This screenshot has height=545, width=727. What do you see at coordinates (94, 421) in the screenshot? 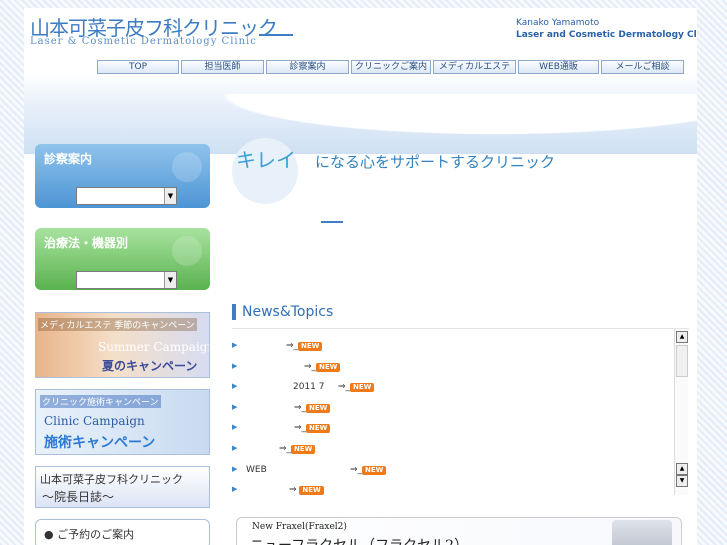
I see `banner-subtitle: Clinic Campaign` at bounding box center [94, 421].